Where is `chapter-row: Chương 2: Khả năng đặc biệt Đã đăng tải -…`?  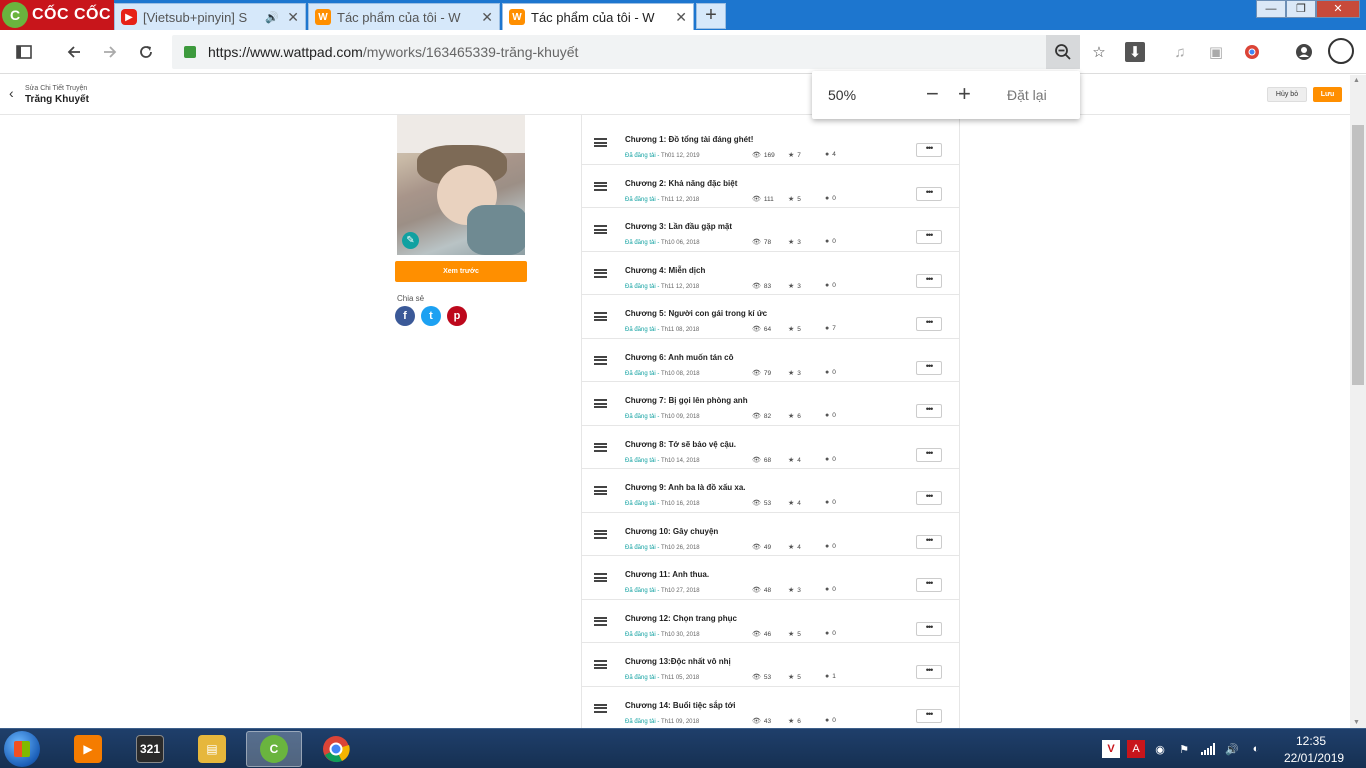
chapter-row: Chương 2: Khả năng đặc biệt Đã đăng tải -… is located at coordinates (770, 186).